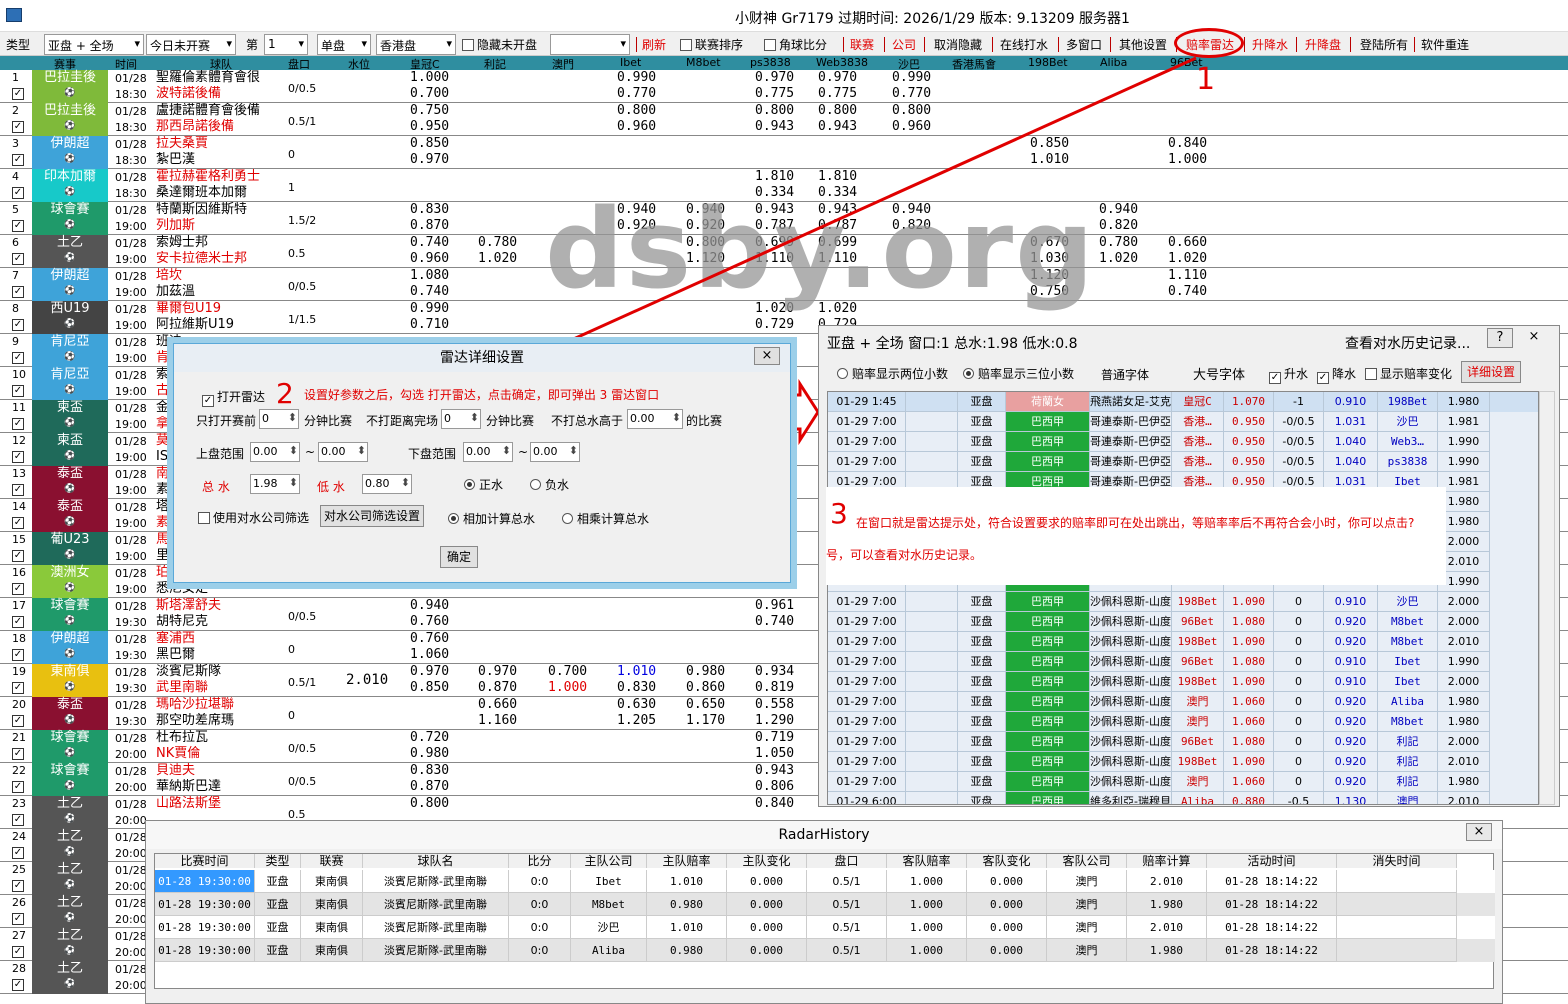  What do you see at coordinates (1288, 374) in the screenshot?
I see `rise-checkbox: ✓ 升水` at bounding box center [1288, 374].